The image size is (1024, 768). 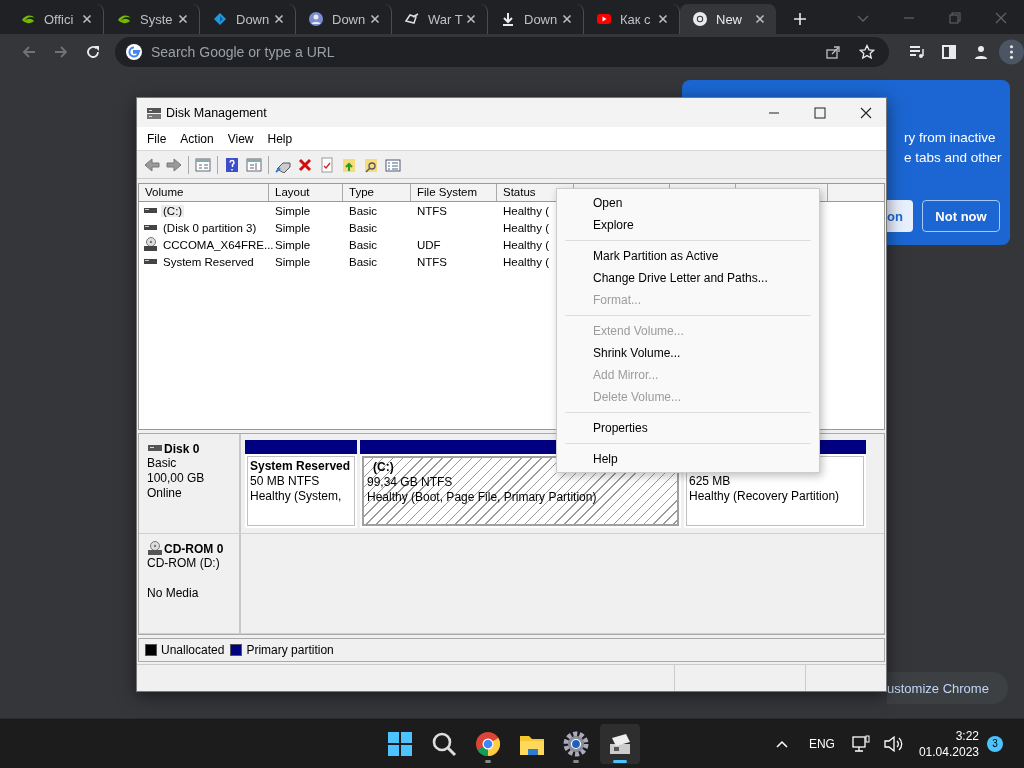 What do you see at coordinates (290, 650) in the screenshot?
I see `legend-label: Primary partition` at bounding box center [290, 650].